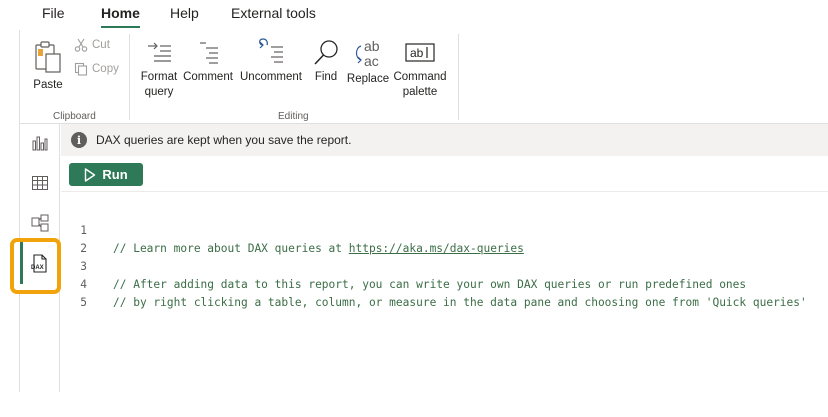 This screenshot has width=828, height=417. What do you see at coordinates (53, 13) in the screenshot?
I see `tab-file: File` at bounding box center [53, 13].